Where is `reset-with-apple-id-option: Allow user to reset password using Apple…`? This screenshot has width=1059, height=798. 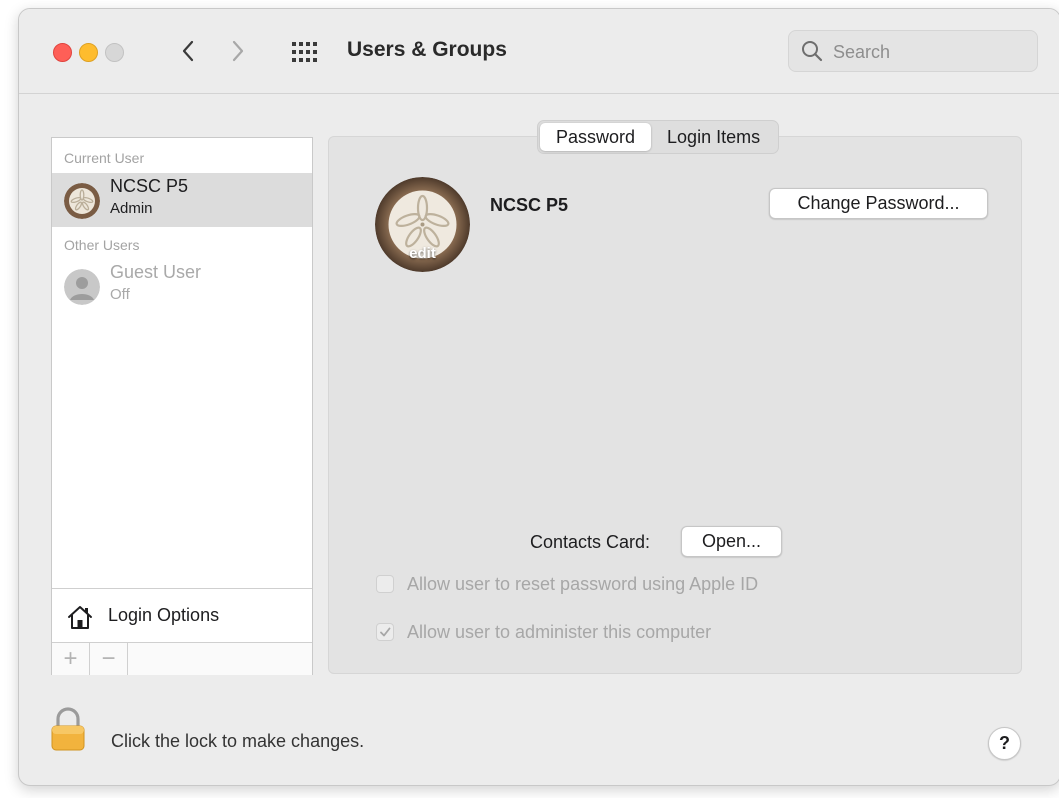 reset-with-apple-id-option: Allow user to reset password using Apple… is located at coordinates (567, 584).